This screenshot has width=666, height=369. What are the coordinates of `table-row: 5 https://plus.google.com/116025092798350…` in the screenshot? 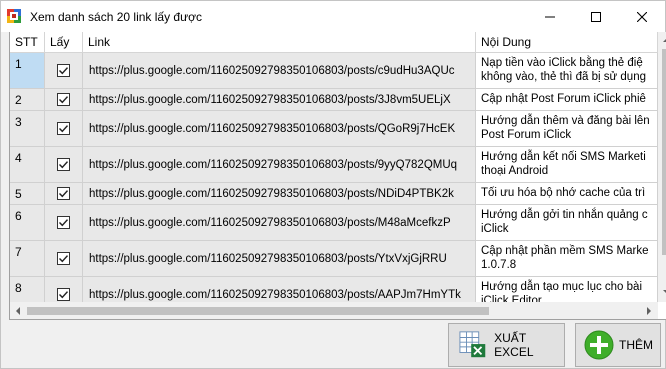 It's located at (334, 194).